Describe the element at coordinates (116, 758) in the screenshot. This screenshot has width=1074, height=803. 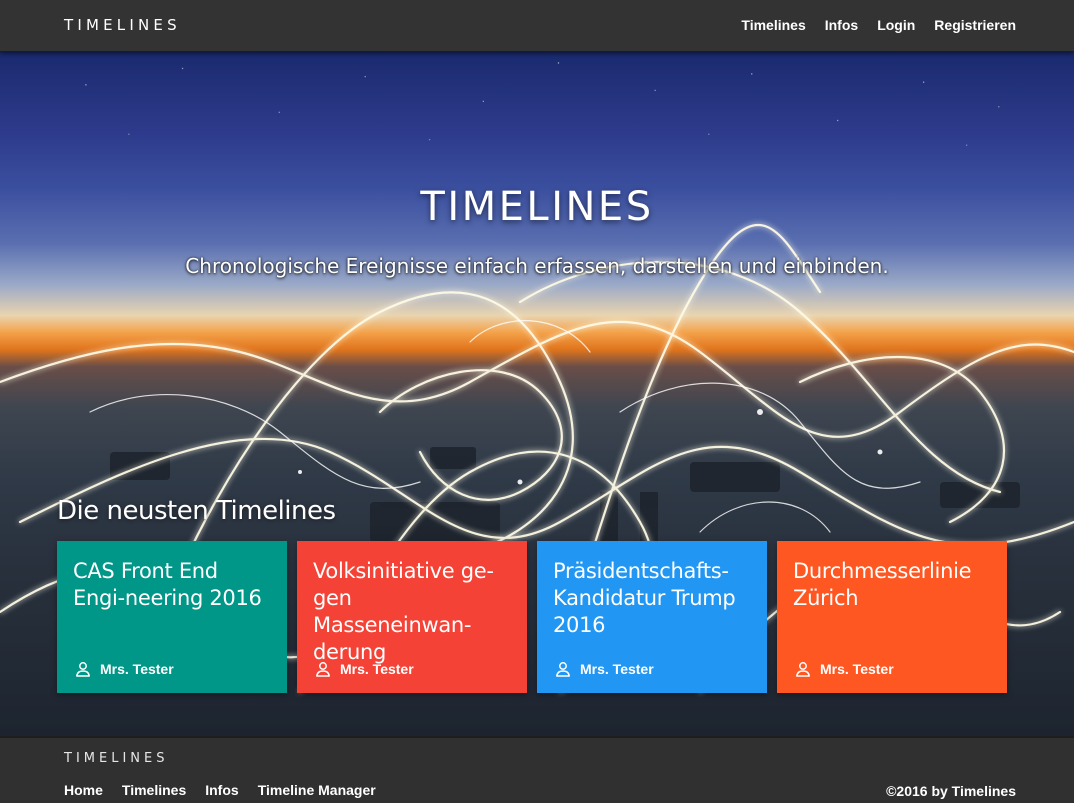
I see `footer-brand: TIMELINES` at that location.